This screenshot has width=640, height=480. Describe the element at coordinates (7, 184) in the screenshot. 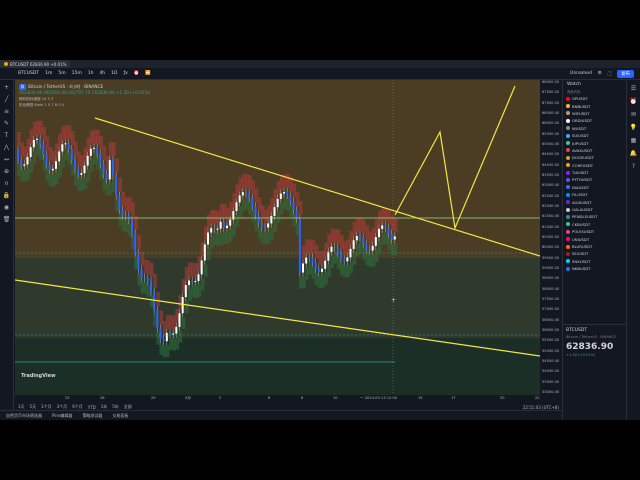

I see `magnet-icon: ∩` at that location.